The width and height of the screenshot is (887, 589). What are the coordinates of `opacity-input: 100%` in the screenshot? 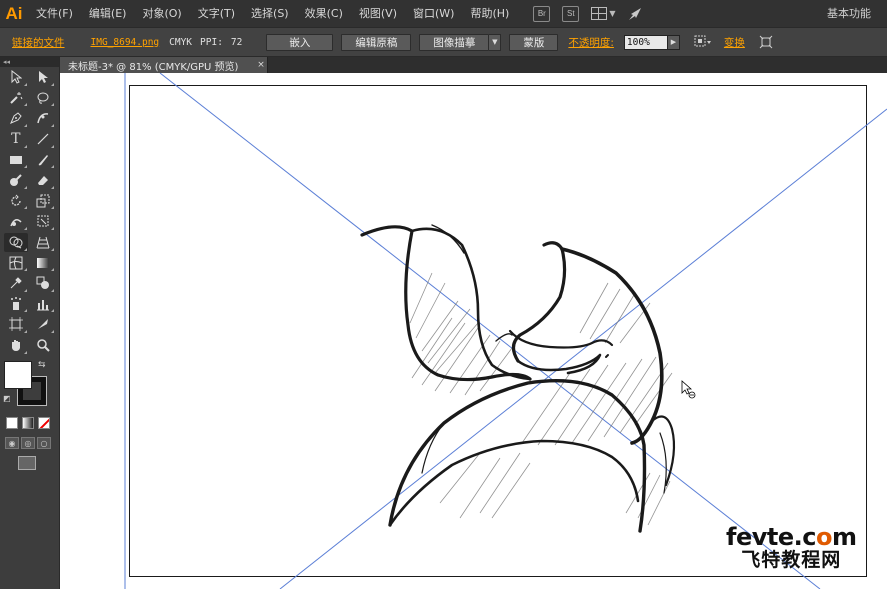 It's located at (645, 42).